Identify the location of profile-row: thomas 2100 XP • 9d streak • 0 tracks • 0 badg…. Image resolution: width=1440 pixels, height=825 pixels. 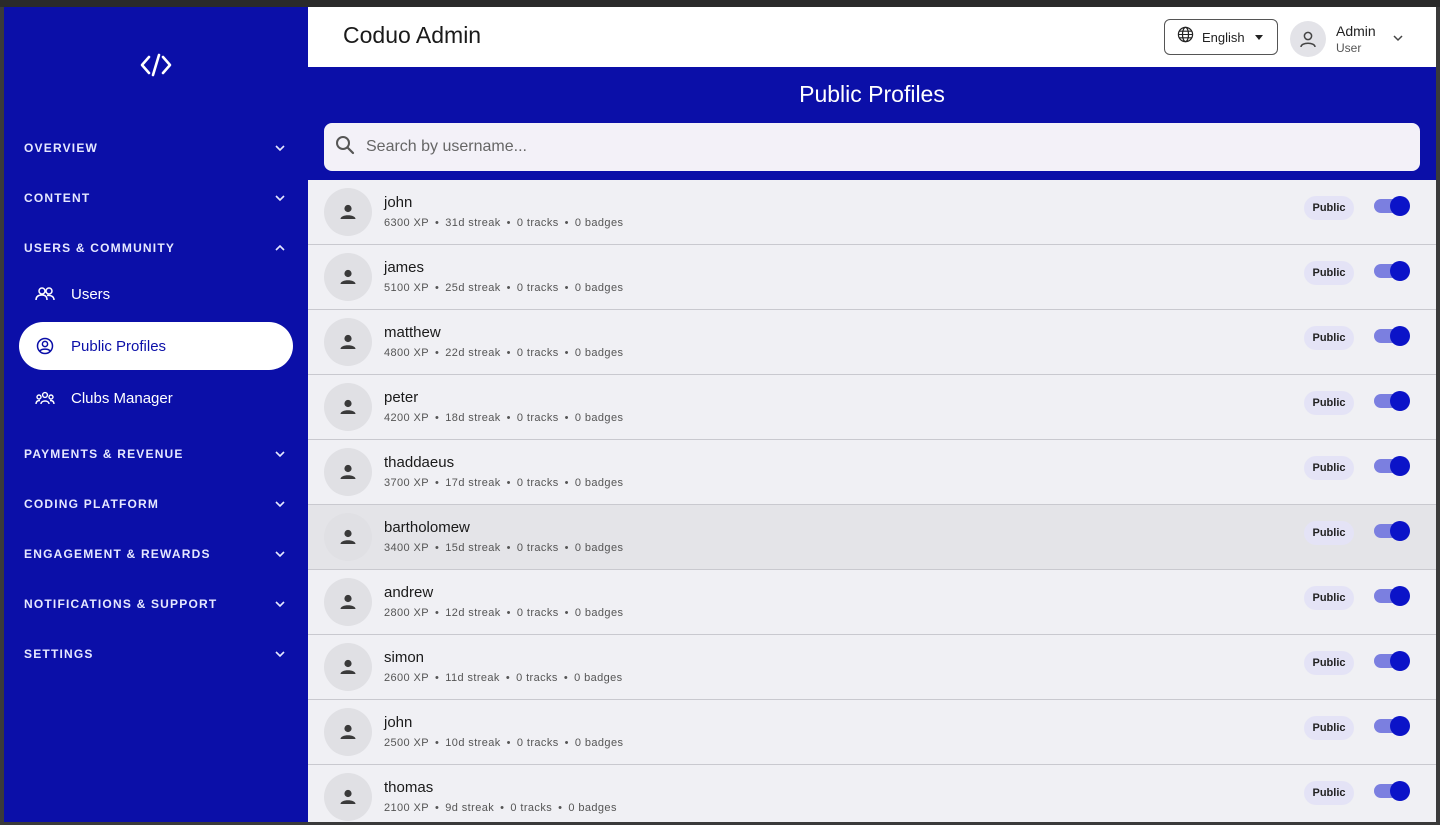
(872, 793).